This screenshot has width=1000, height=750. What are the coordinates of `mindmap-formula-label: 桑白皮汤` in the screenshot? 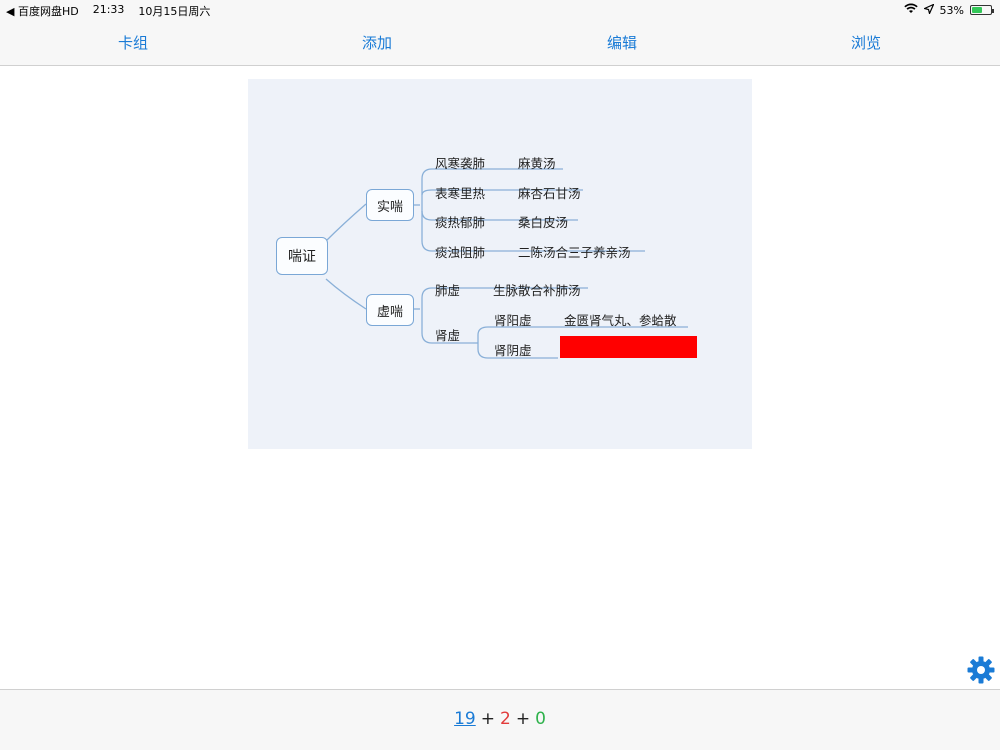 It's located at (543, 222).